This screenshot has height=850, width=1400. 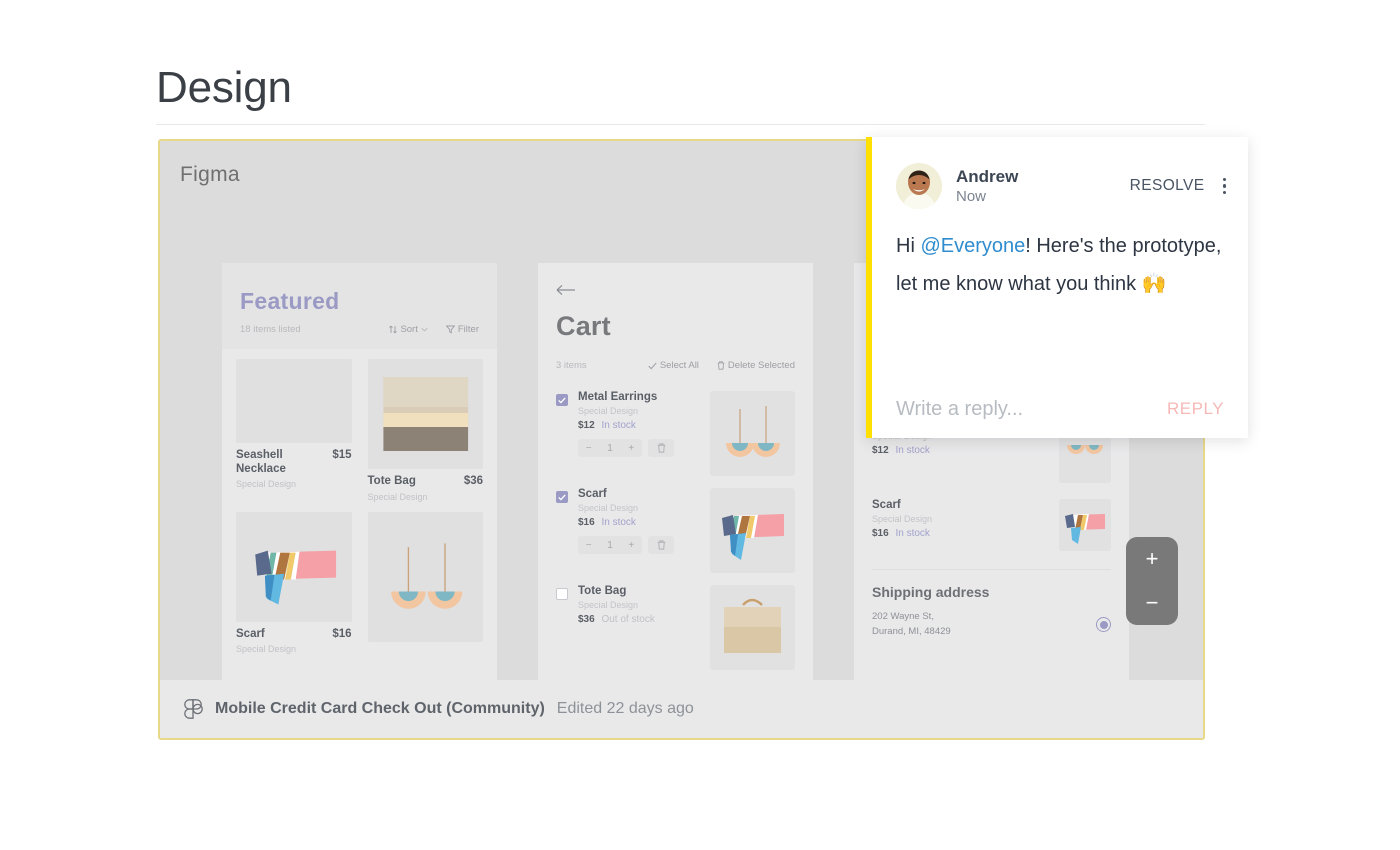 What do you see at coordinates (425, 414) in the screenshot?
I see `tote-bag-thumb` at bounding box center [425, 414].